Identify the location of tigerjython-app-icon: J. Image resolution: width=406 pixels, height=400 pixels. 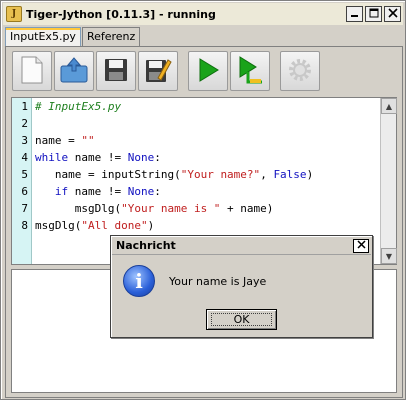
(14, 14).